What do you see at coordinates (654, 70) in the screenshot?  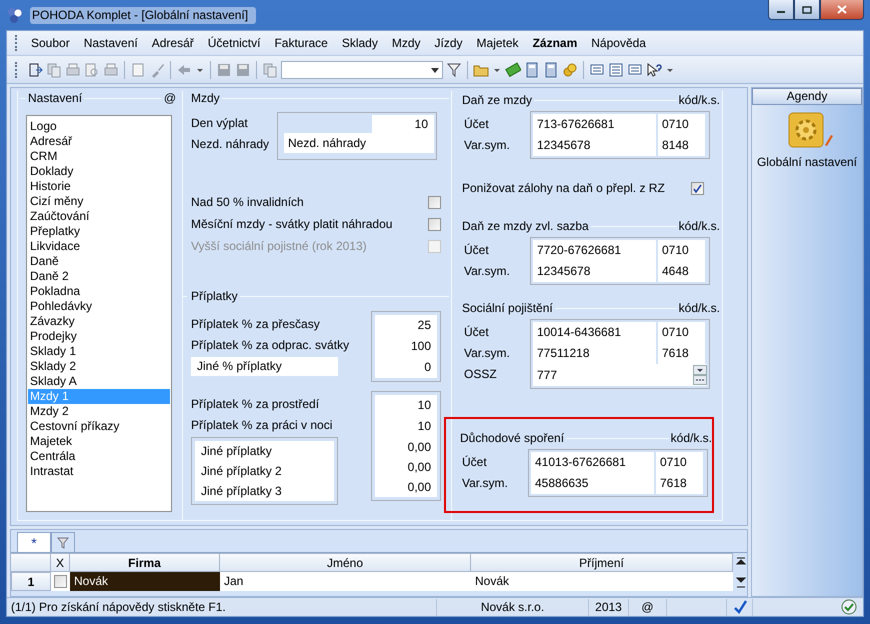 I see `help-icon` at bounding box center [654, 70].